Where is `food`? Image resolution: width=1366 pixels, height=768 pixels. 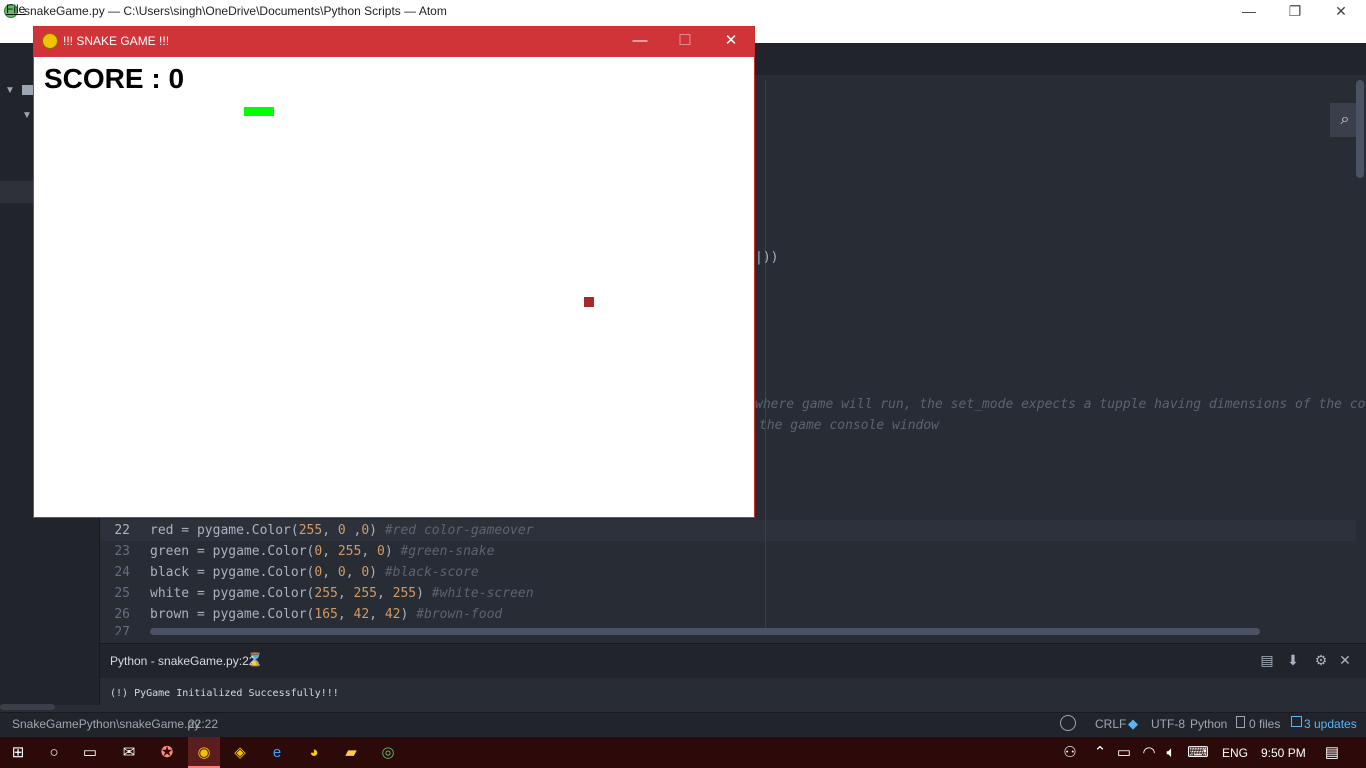
food is located at coordinates (589, 302).